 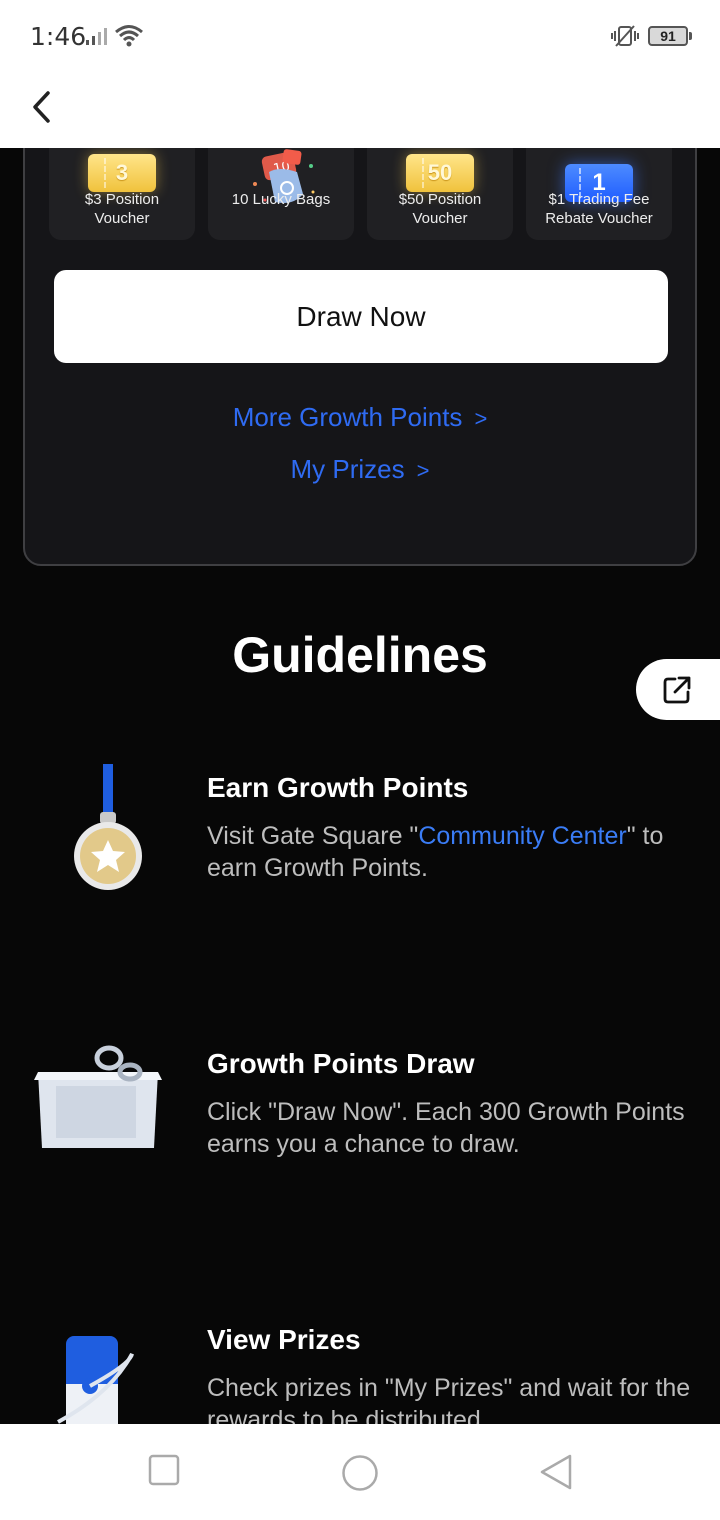 What do you see at coordinates (122, 173) in the screenshot?
I see `gold-voucher-icon: 3` at bounding box center [122, 173].